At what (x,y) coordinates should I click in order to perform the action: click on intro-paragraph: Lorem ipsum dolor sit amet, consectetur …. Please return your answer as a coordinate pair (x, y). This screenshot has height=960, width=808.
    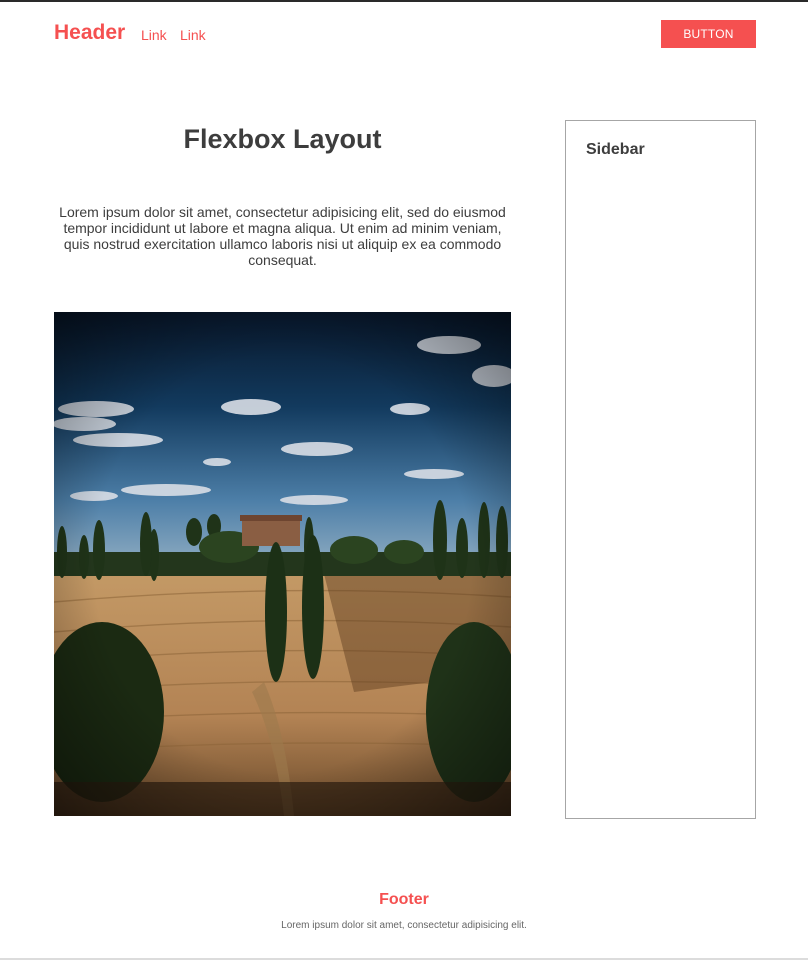
    Looking at the image, I should click on (282, 236).